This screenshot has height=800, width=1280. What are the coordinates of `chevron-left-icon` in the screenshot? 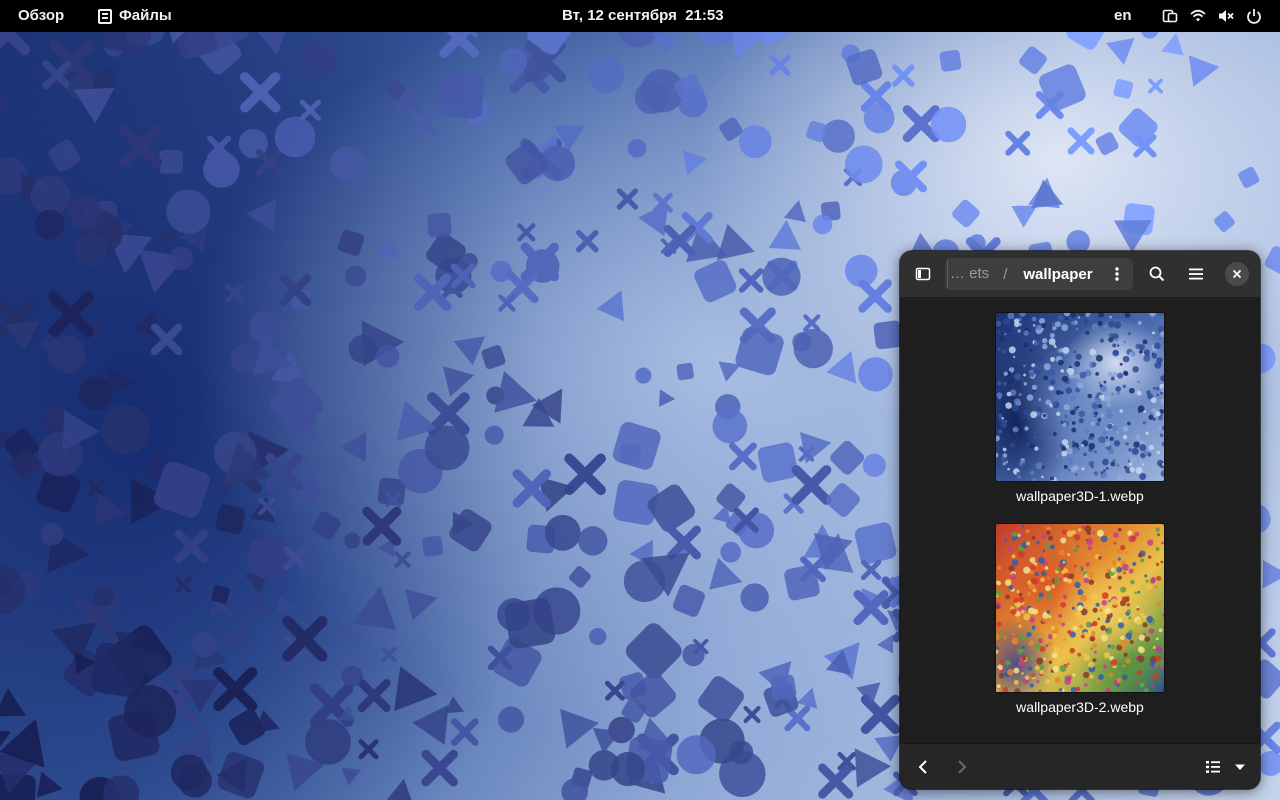 It's located at (922, 767).